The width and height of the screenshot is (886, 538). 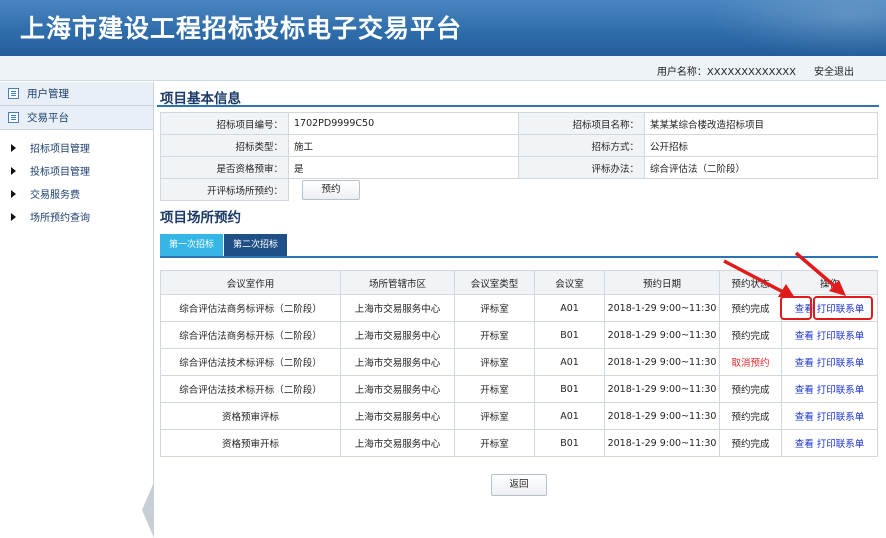 What do you see at coordinates (581, 123) in the screenshot?
I see `project-name-label: 招标项目名称：` at bounding box center [581, 123].